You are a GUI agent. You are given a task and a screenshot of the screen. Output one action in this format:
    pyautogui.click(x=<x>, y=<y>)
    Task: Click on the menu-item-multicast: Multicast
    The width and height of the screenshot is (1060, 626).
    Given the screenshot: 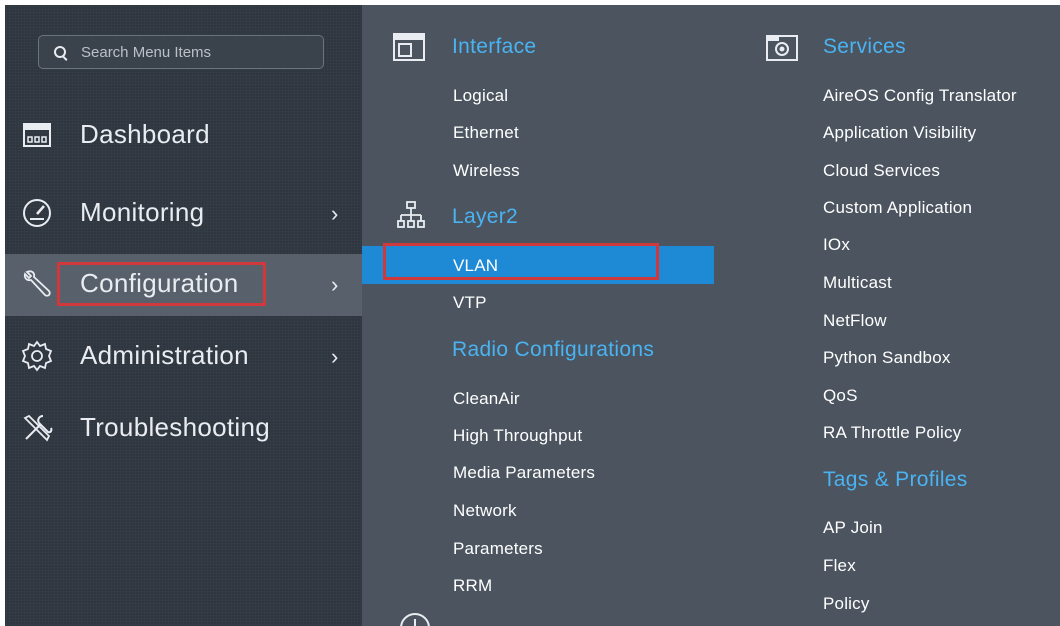 What is the action you would take?
    pyautogui.click(x=857, y=283)
    